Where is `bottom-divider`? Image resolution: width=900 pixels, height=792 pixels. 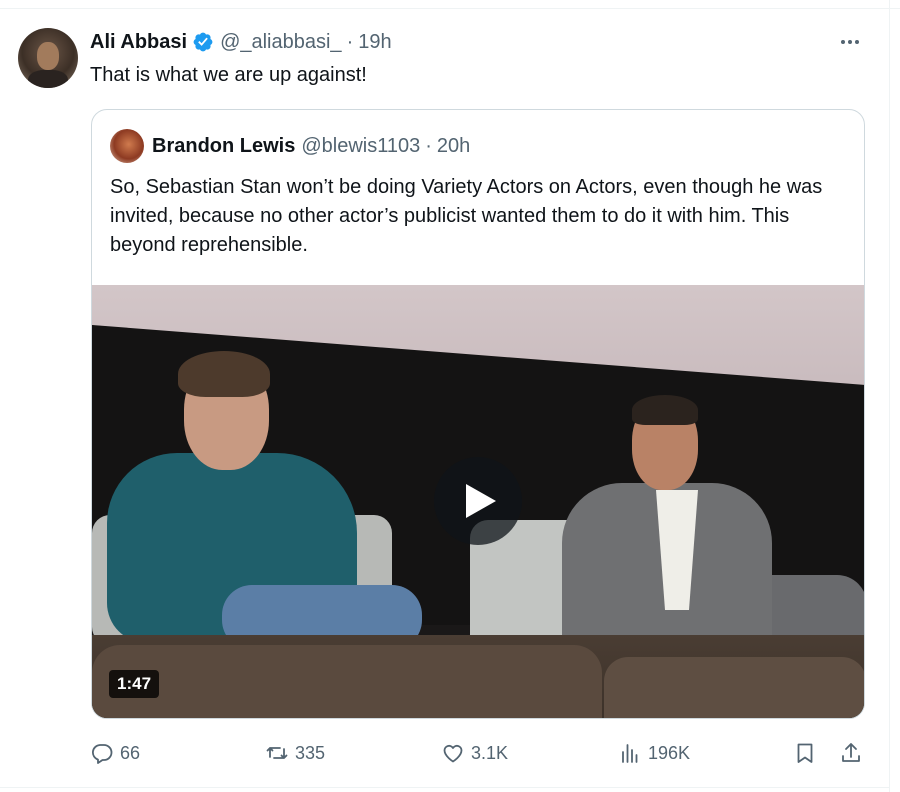 bottom-divider is located at coordinates (444, 787).